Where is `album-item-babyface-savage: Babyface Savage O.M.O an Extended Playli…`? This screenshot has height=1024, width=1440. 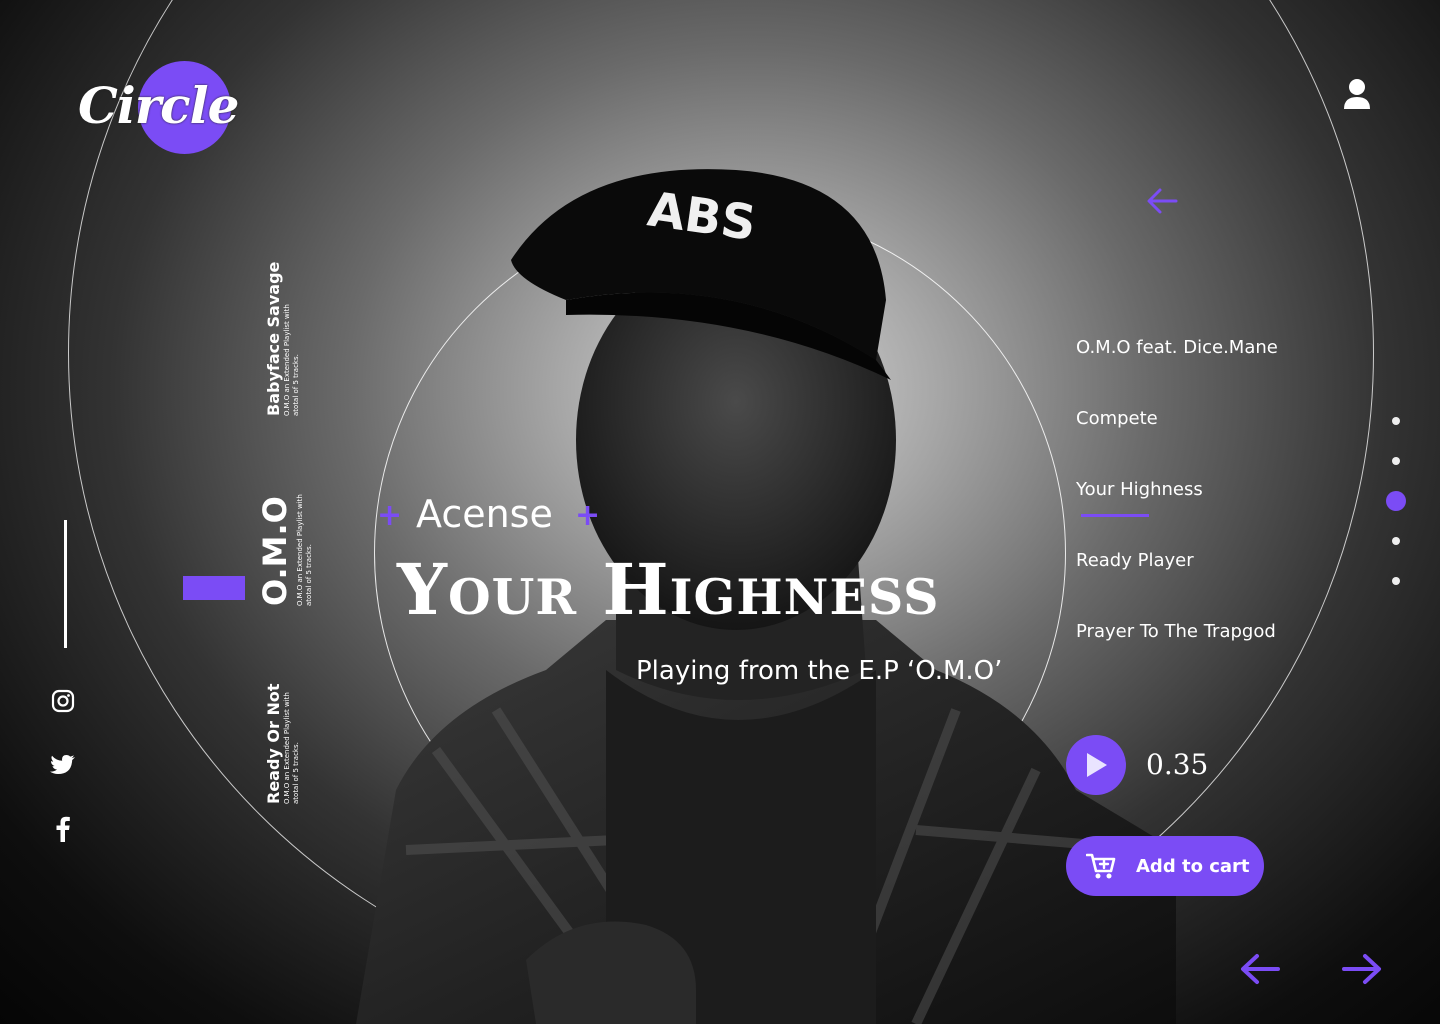 album-item-babyface-savage: Babyface Savage O.M.O an Extended Playli… is located at coordinates (282, 339).